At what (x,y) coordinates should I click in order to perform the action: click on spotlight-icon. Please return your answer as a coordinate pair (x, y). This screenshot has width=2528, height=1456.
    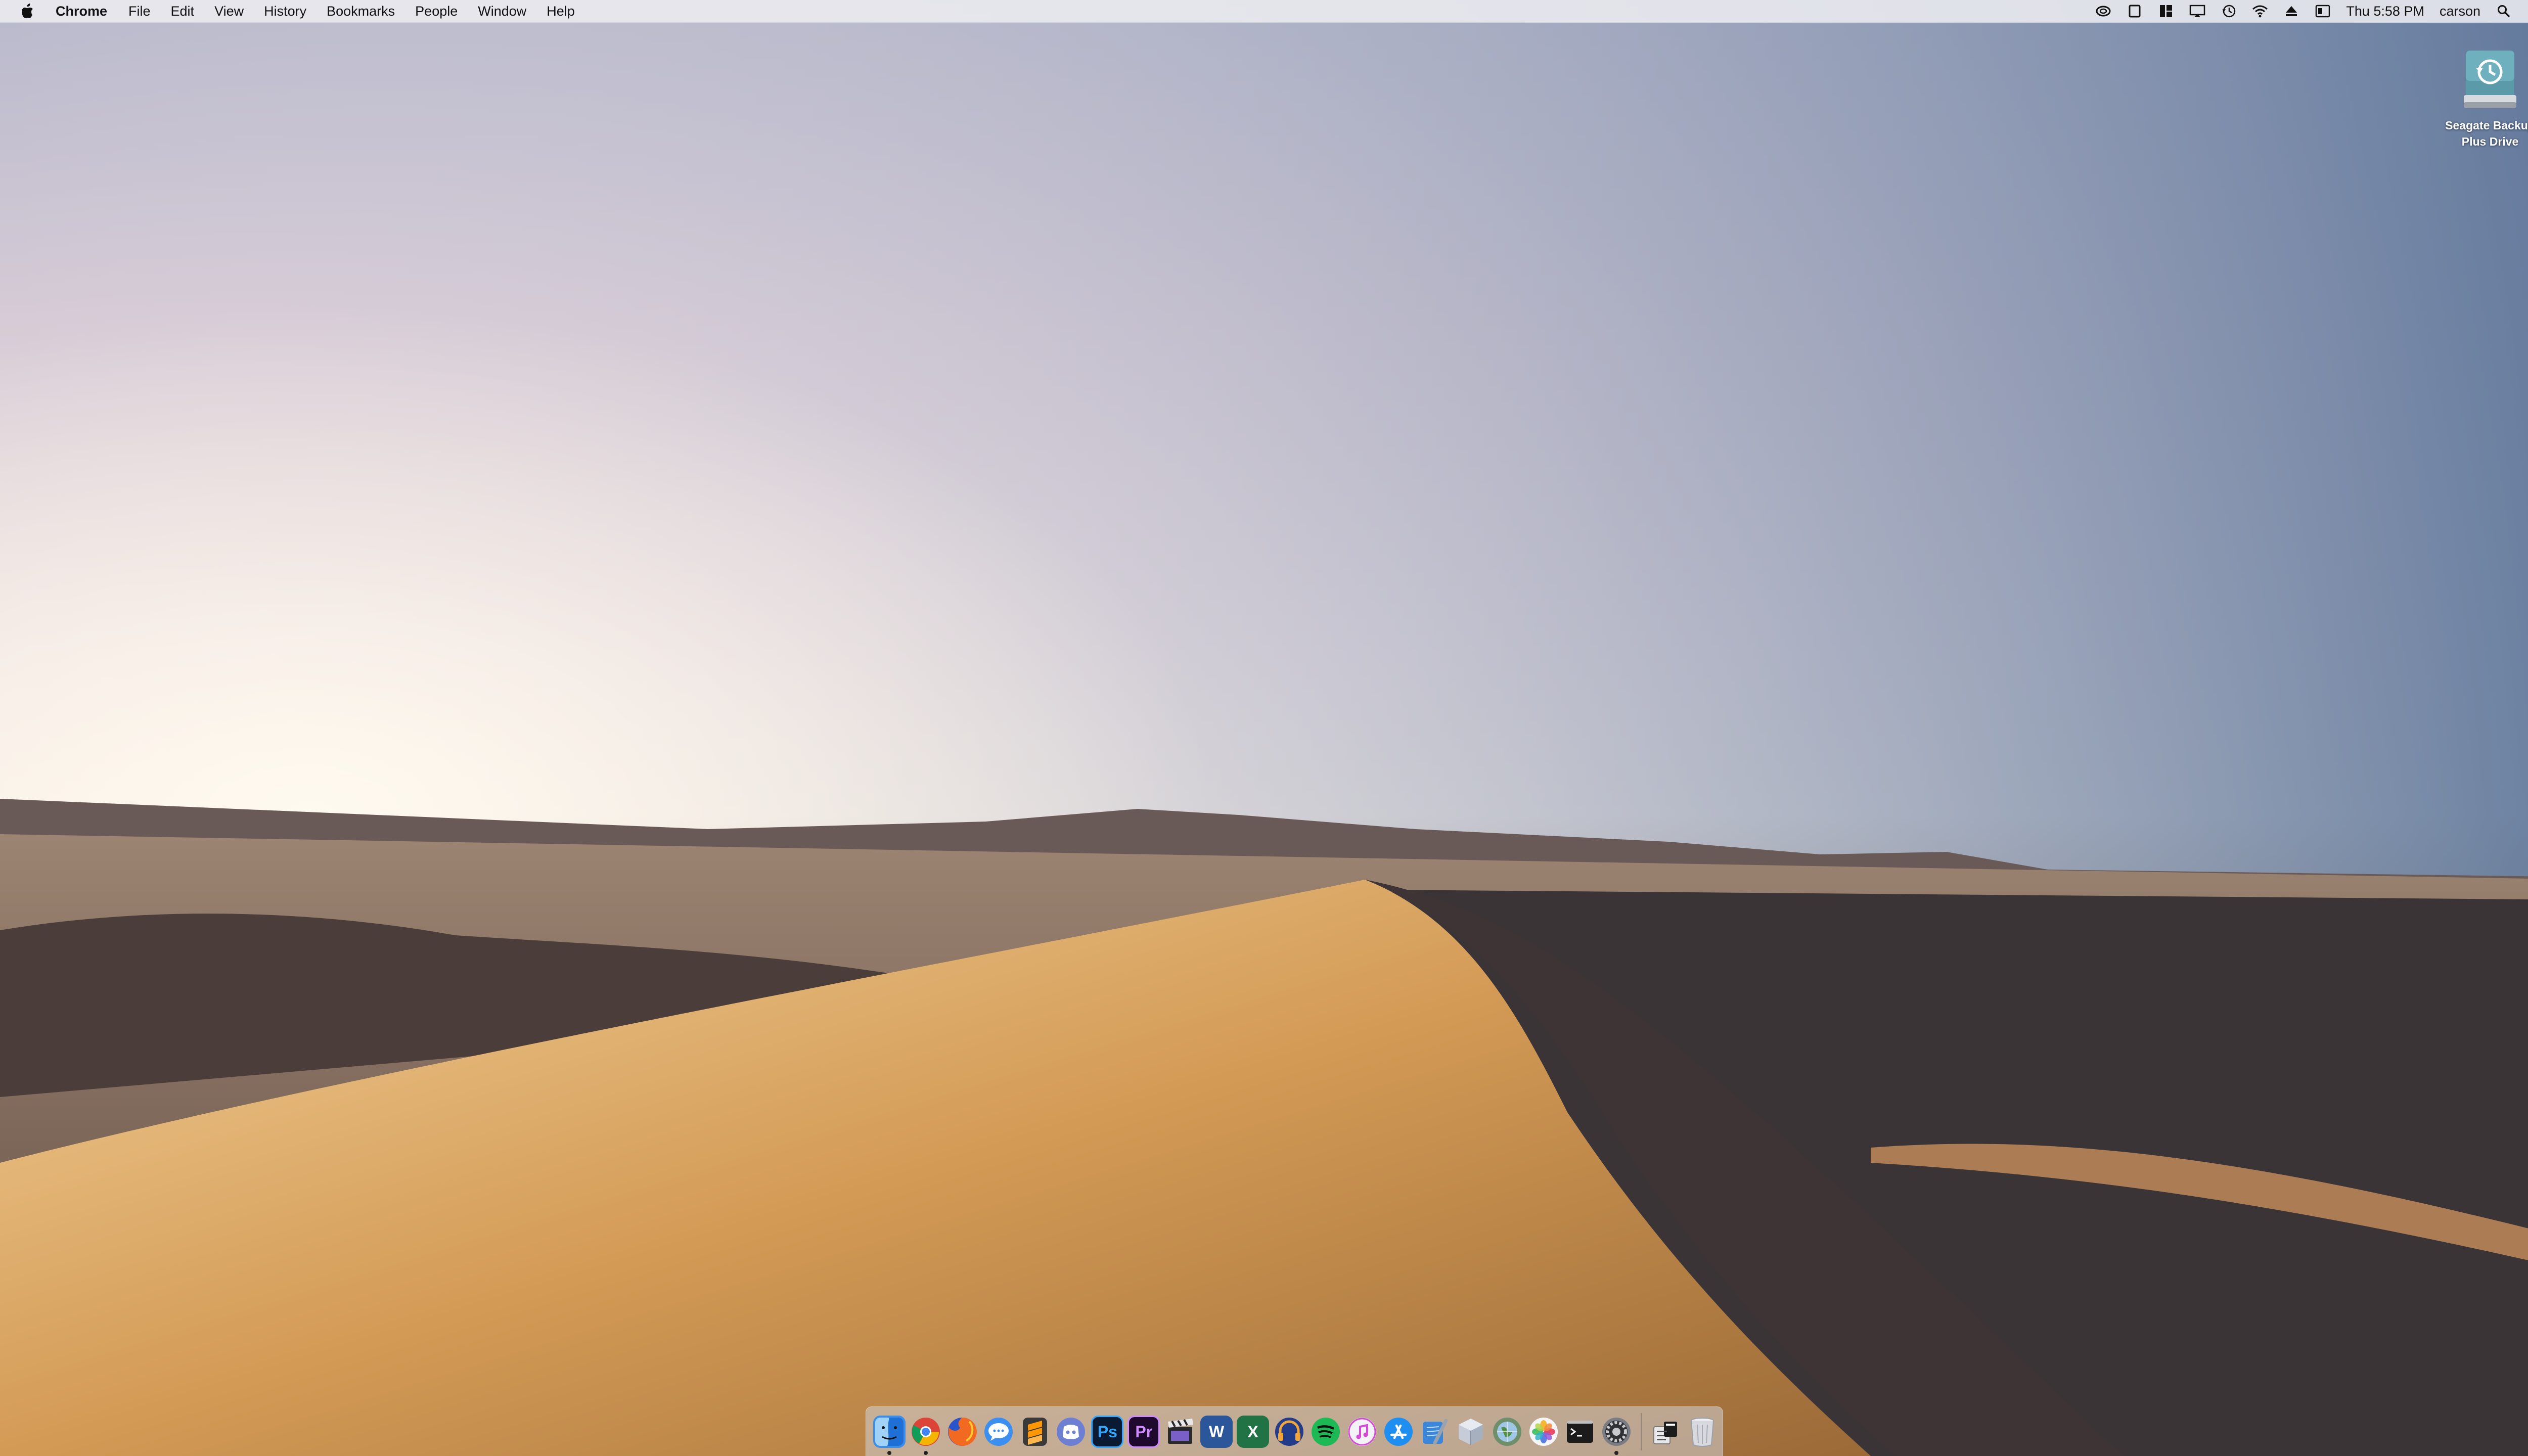
    Looking at the image, I should click on (2504, 11).